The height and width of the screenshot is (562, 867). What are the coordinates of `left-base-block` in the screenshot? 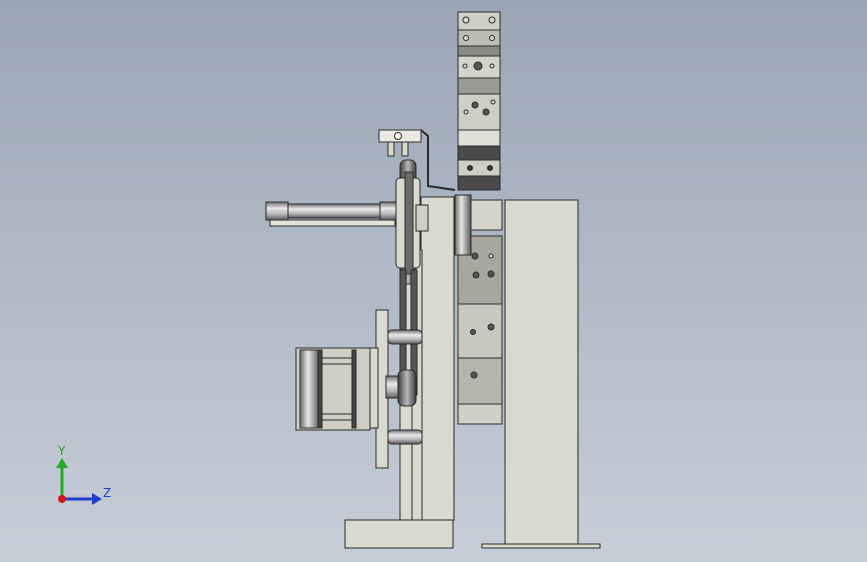 It's located at (399, 534).